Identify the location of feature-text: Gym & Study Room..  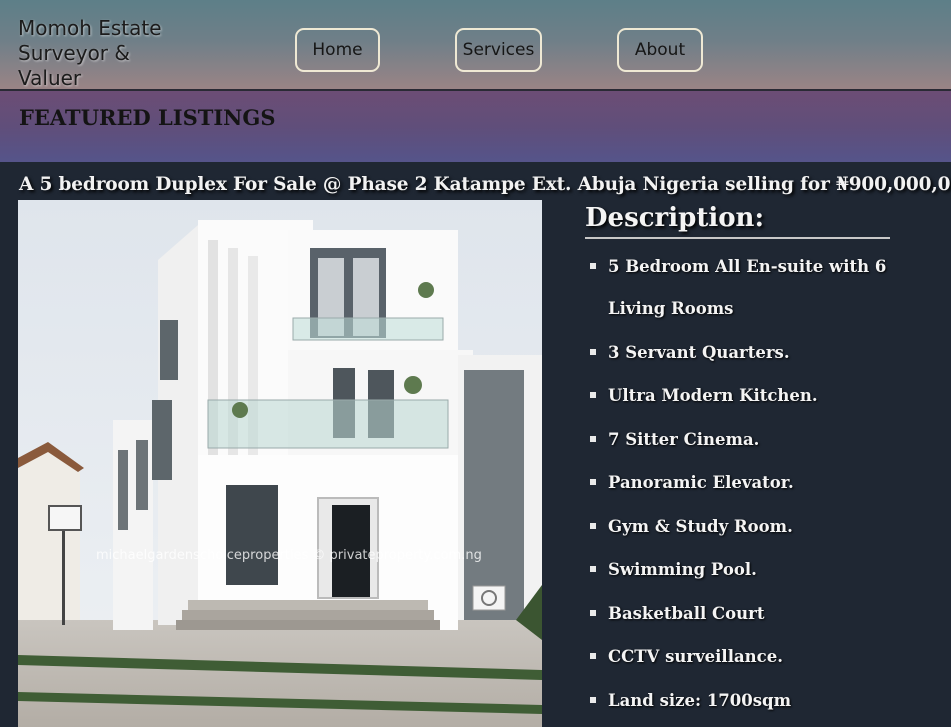
(700, 526).